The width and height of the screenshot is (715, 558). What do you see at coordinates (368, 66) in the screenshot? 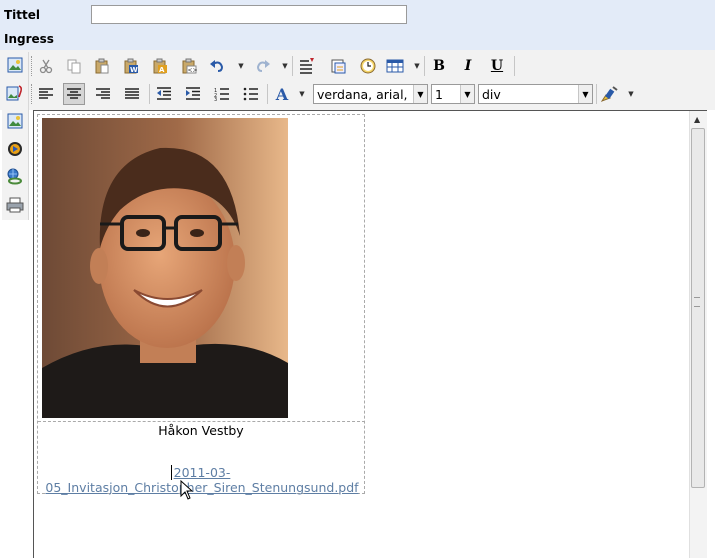
I see `insert-date-icon` at bounding box center [368, 66].